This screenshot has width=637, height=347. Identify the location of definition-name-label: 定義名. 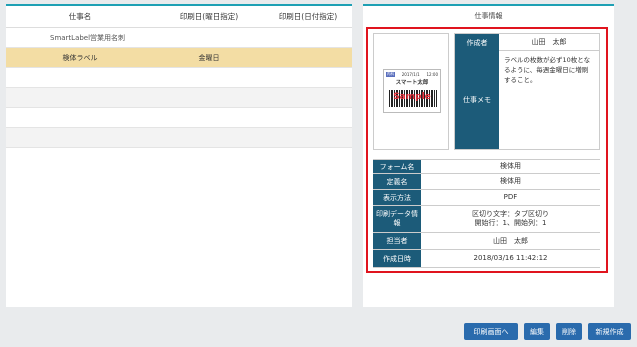
(397, 181).